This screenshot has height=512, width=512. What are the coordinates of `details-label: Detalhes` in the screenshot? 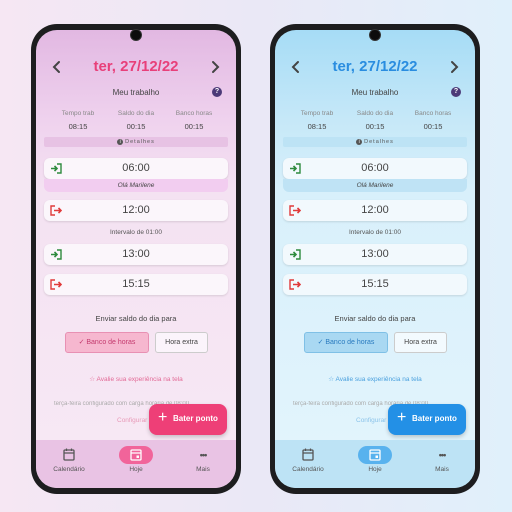 It's located at (379, 142).